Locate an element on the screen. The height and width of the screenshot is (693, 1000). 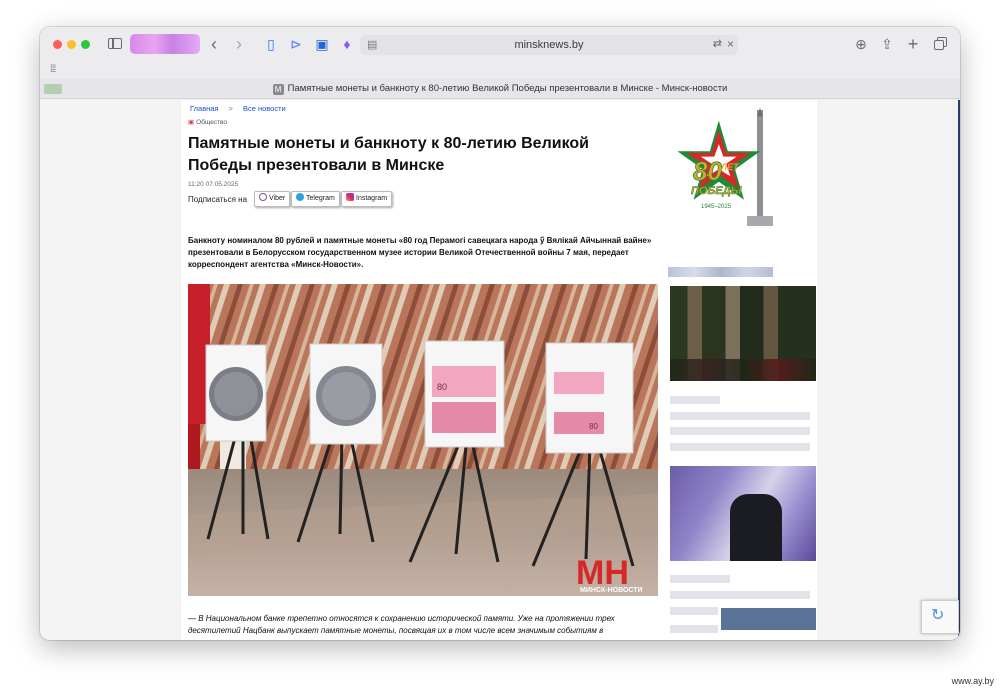
document-extension-icon: ▯ is located at coordinates (271, 44).